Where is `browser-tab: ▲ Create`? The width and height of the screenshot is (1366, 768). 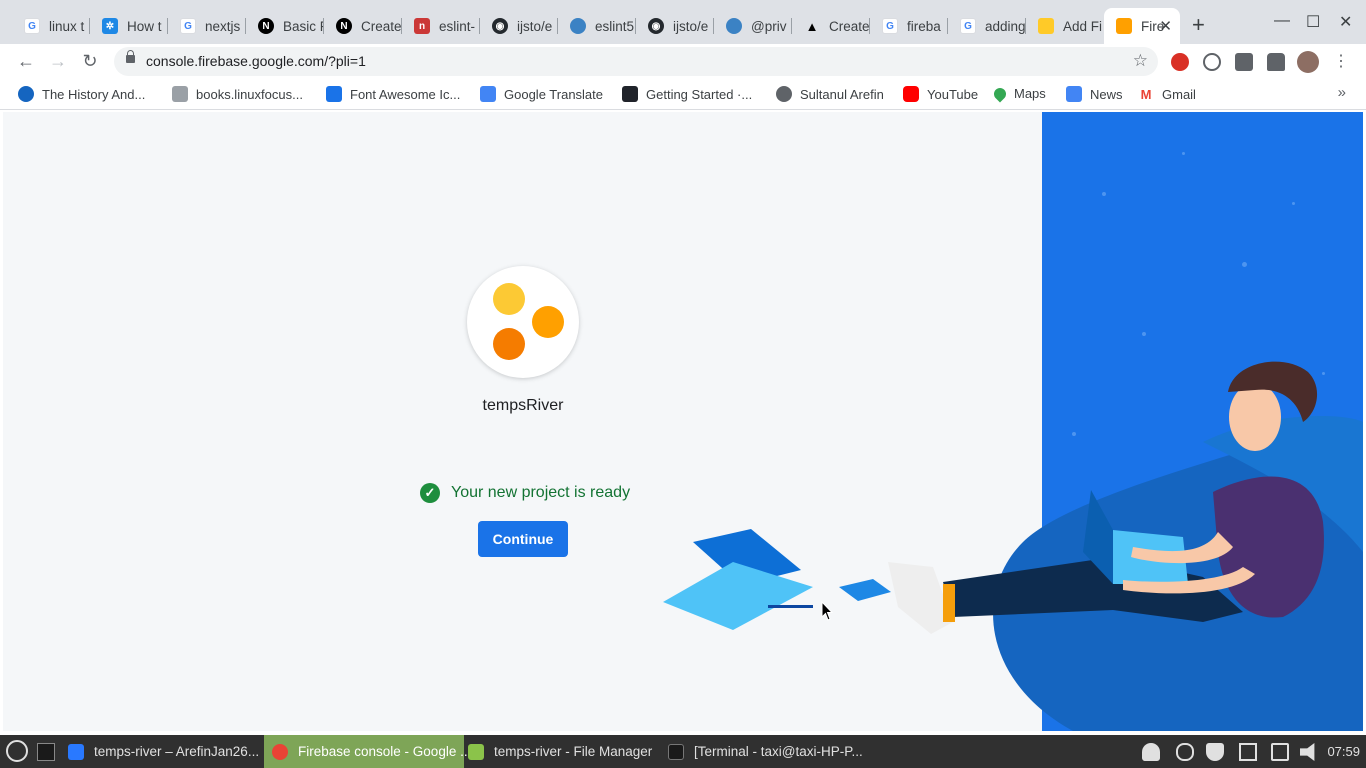 browser-tab: ▲ Create is located at coordinates (831, 26).